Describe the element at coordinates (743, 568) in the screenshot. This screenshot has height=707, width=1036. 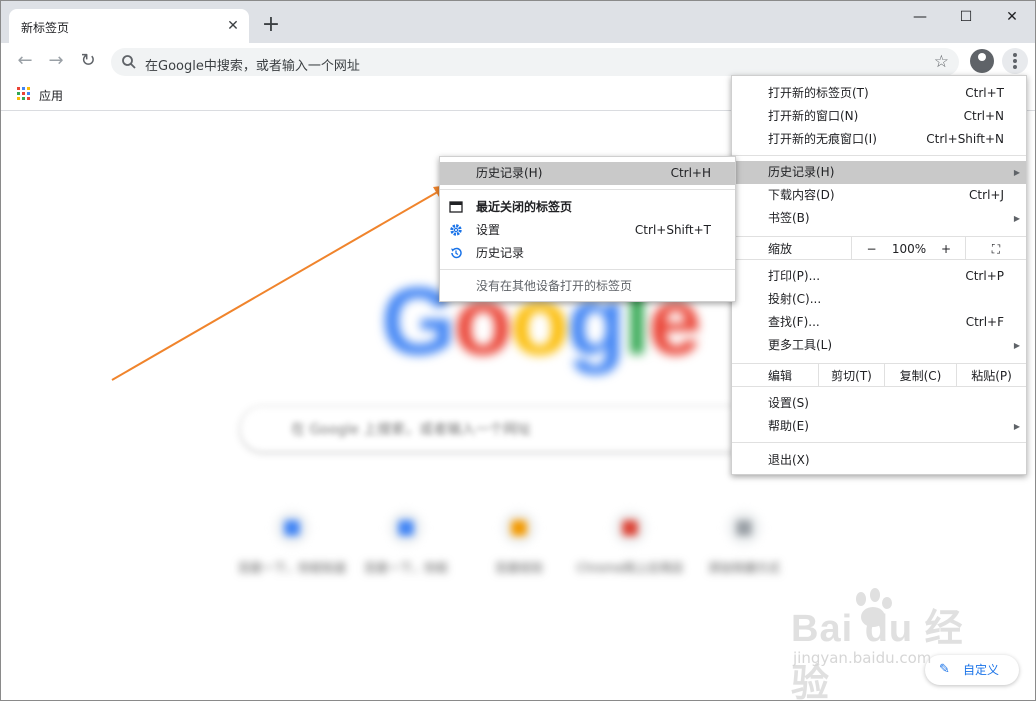
I see `shortcut-label: 添加快捷方式` at that location.